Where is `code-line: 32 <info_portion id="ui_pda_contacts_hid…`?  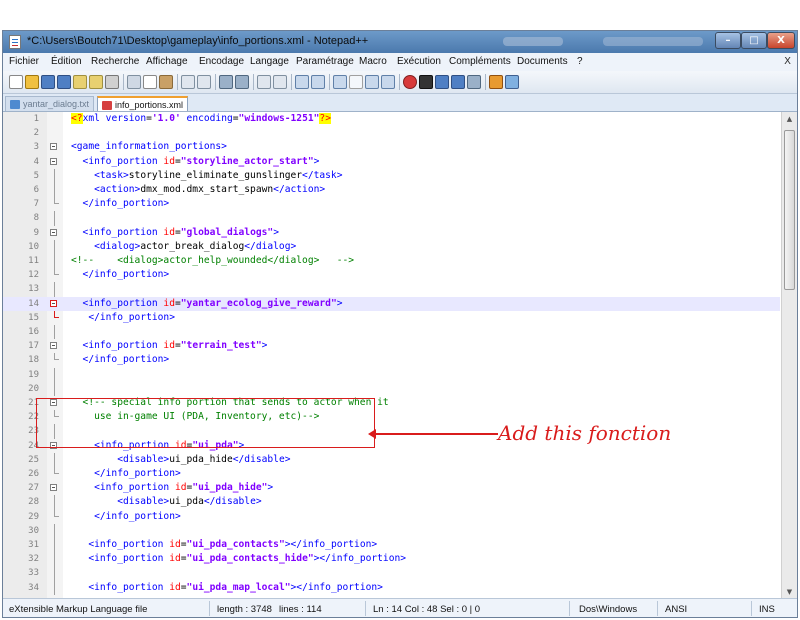 code-line: 32 <info_portion id="ui_pda_contacts_hid… is located at coordinates (391, 559).